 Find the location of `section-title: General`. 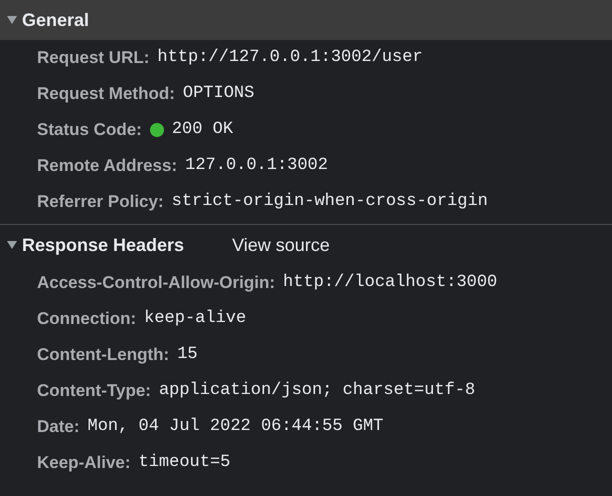

section-title: General is located at coordinates (56, 20).